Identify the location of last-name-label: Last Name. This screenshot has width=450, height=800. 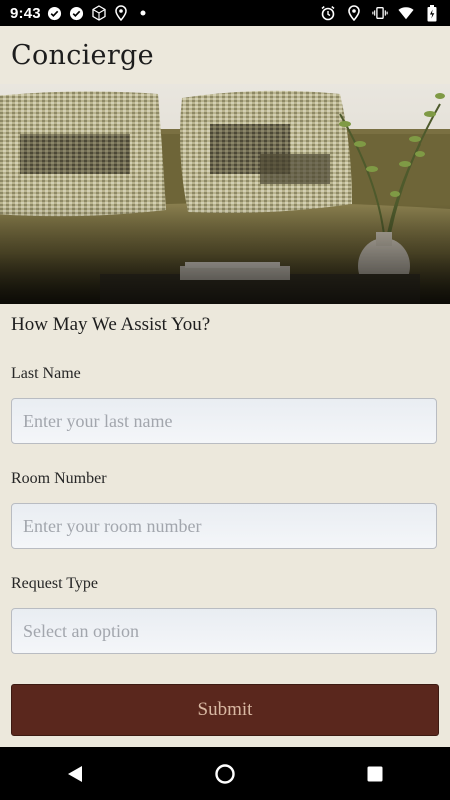
(46, 373).